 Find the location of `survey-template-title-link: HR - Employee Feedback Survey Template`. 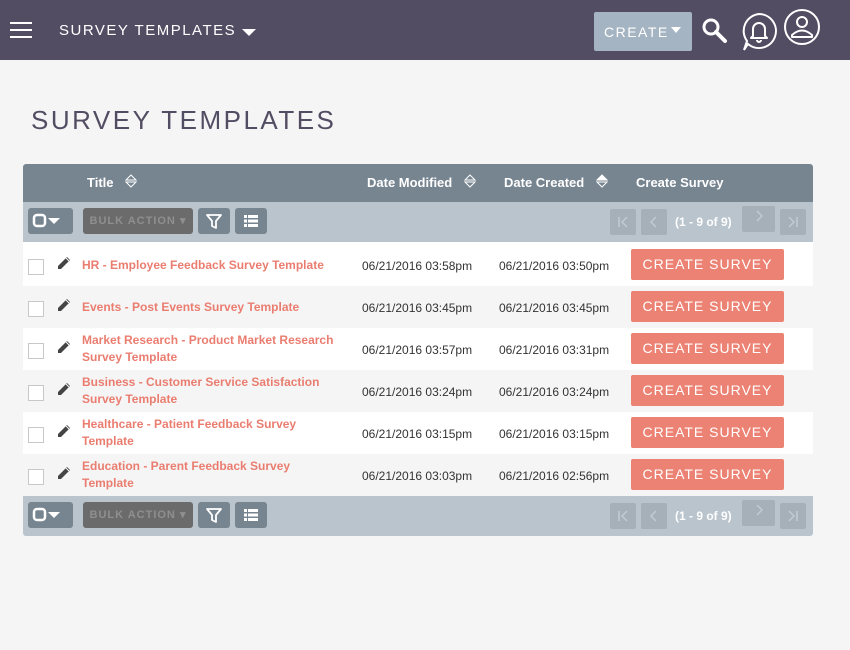

survey-template-title-link: HR - Employee Feedback Survey Template is located at coordinates (212, 265).